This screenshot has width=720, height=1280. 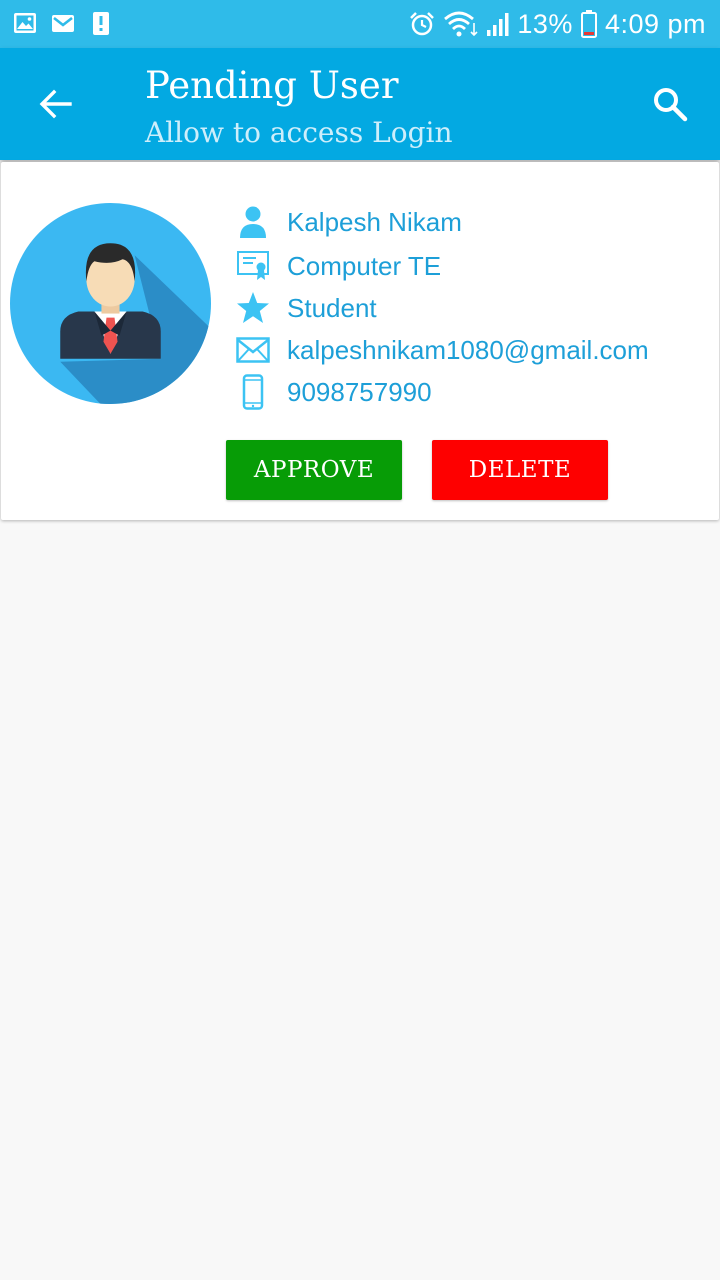 What do you see at coordinates (461, 24) in the screenshot?
I see `wifi-icon` at bounding box center [461, 24].